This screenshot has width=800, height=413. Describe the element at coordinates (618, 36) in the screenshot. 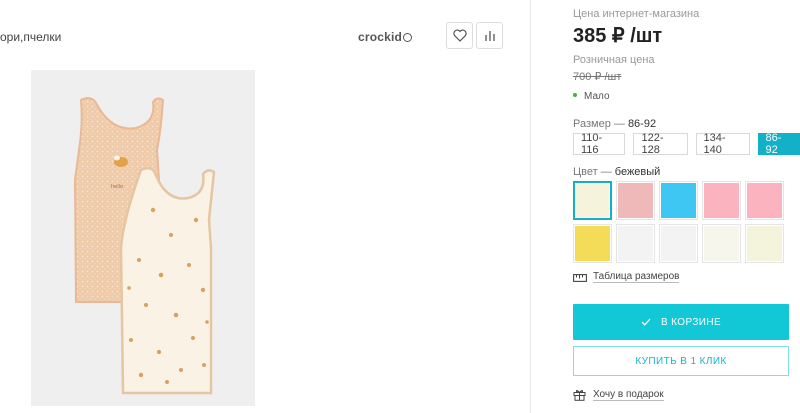

I see `online-price: 385 ₽ /шт` at that location.